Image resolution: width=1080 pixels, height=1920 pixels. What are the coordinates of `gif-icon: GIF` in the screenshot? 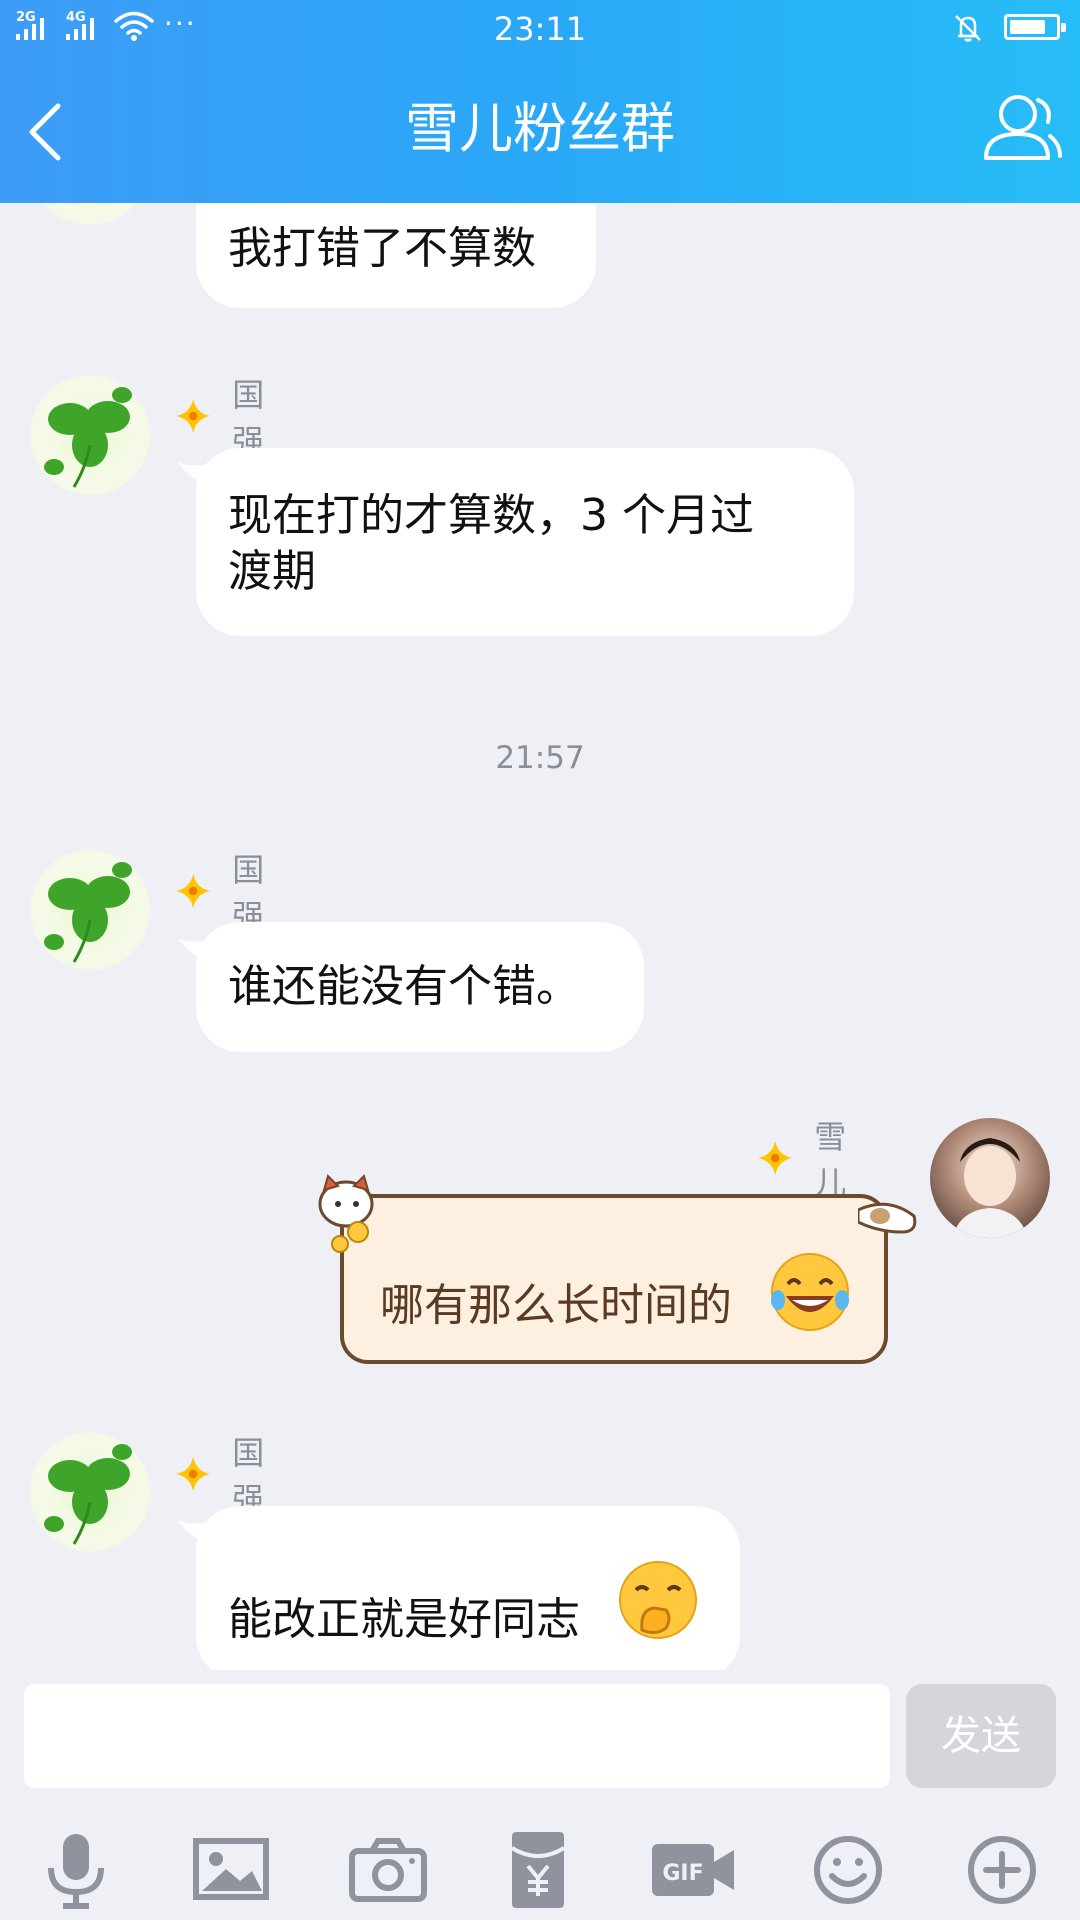 It's located at (693, 1870).